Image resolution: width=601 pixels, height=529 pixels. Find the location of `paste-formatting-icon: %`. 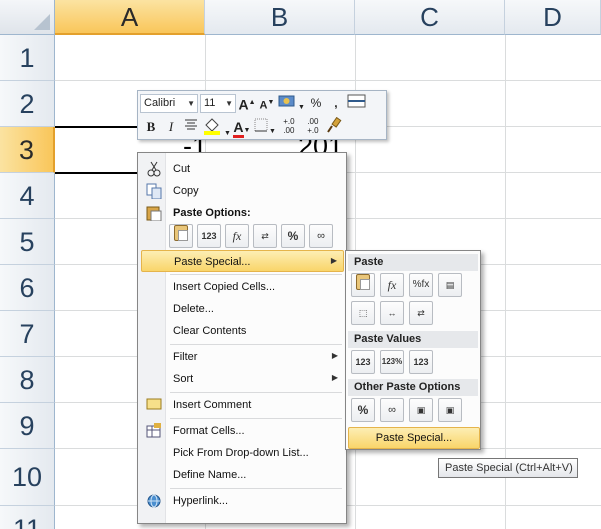

paste-formatting-icon: % is located at coordinates (293, 236).